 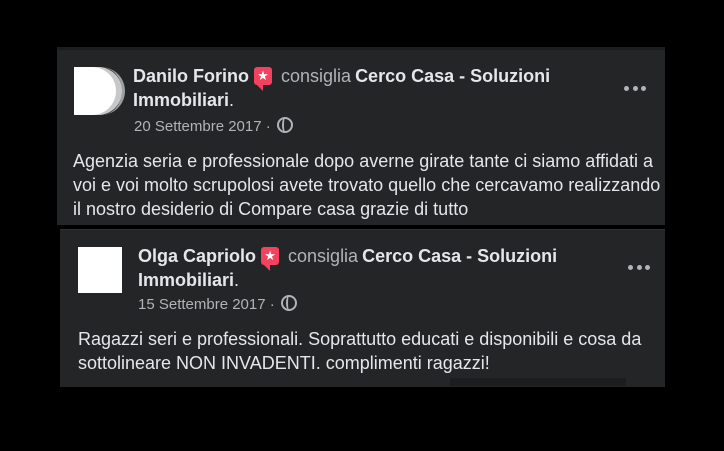 What do you see at coordinates (198, 126) in the screenshot?
I see `post-date: 20 Settembre 2017` at bounding box center [198, 126].